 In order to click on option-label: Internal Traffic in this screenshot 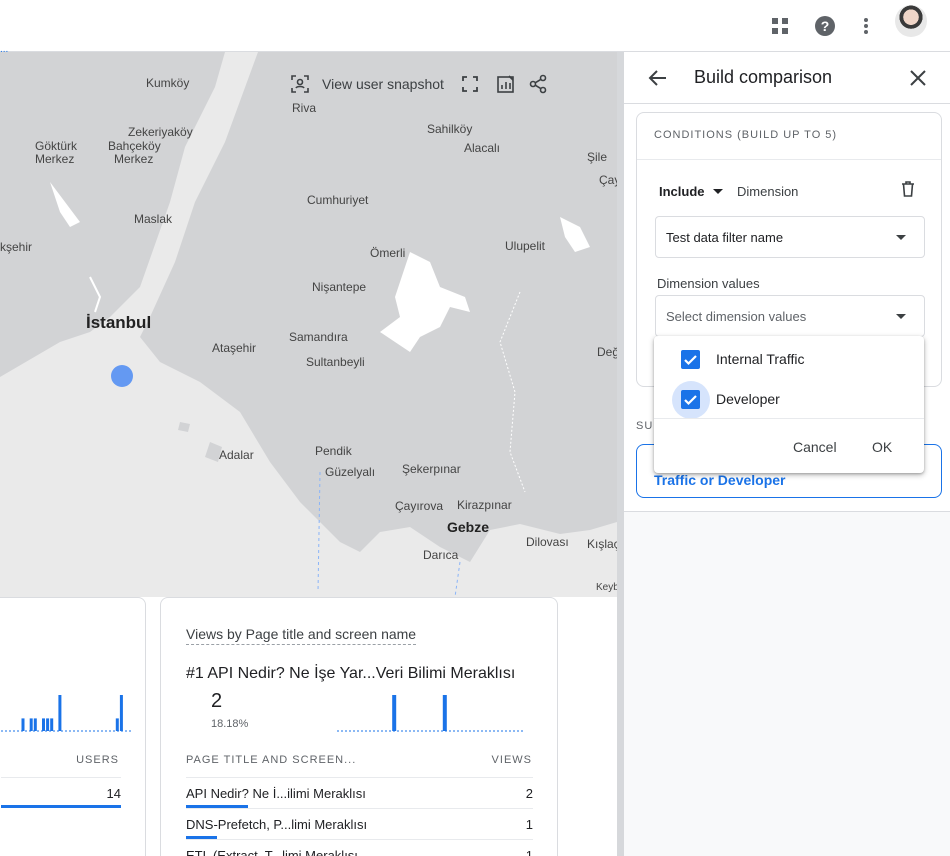, I will do `click(760, 359)`.